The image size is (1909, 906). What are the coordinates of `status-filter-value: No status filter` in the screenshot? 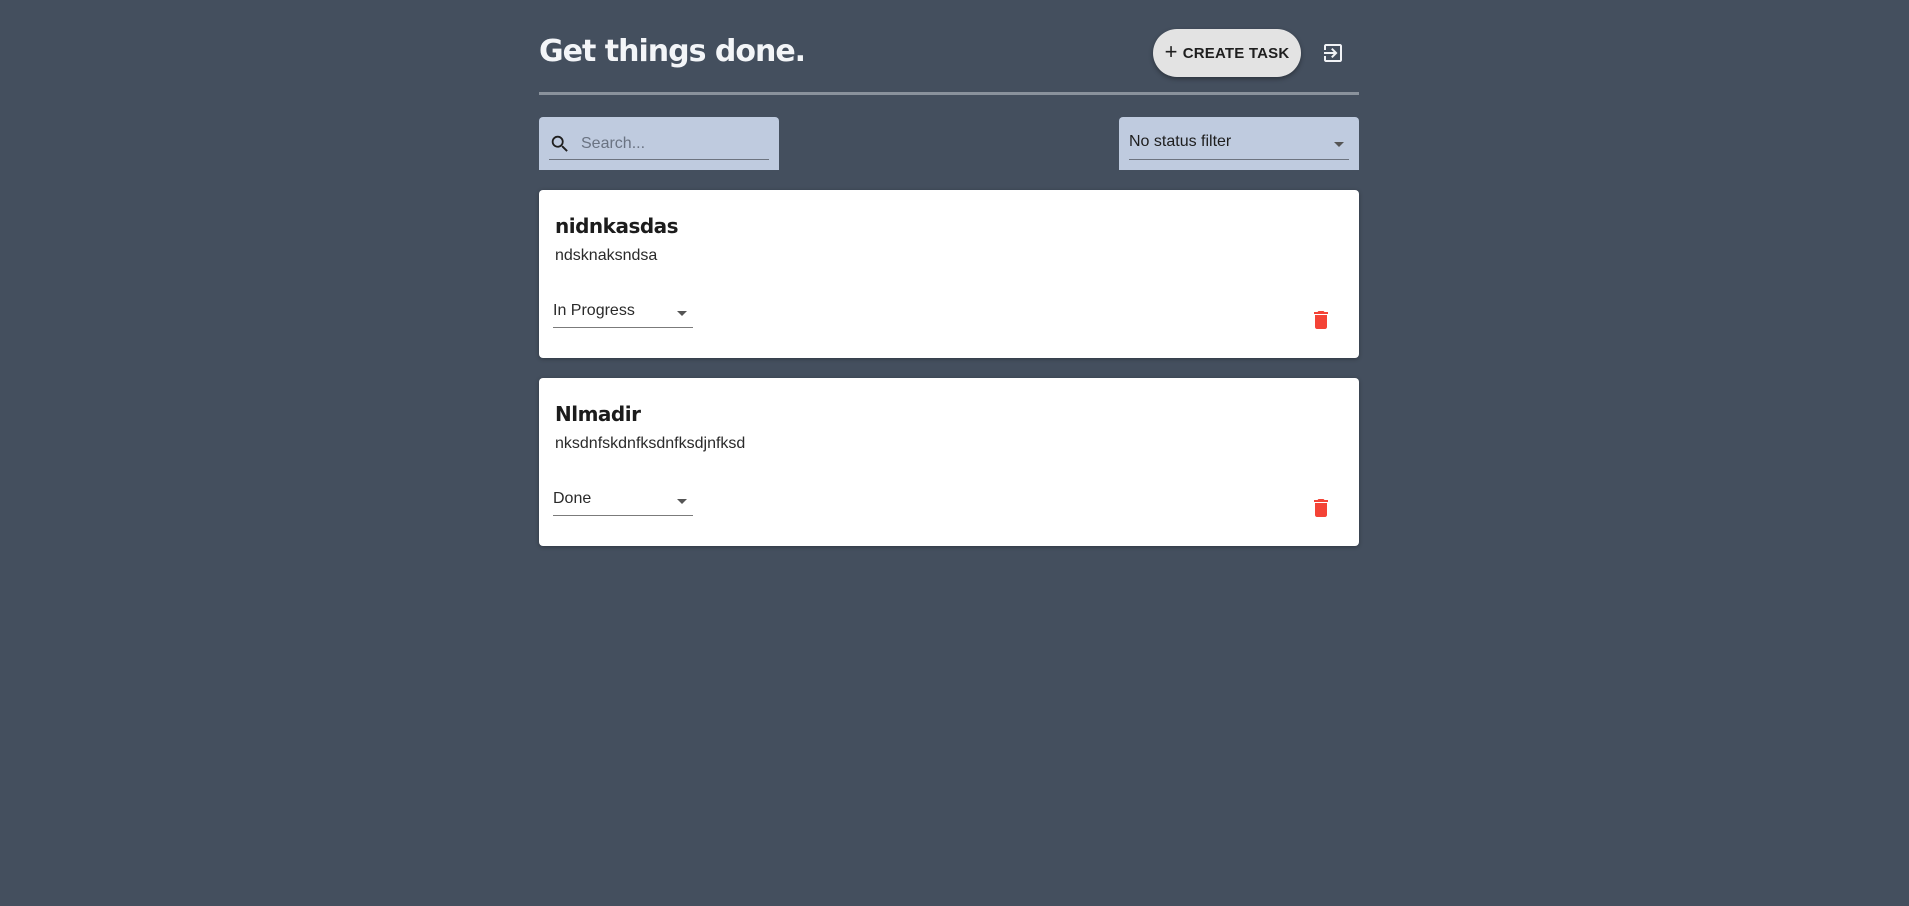 It's located at (1180, 141).